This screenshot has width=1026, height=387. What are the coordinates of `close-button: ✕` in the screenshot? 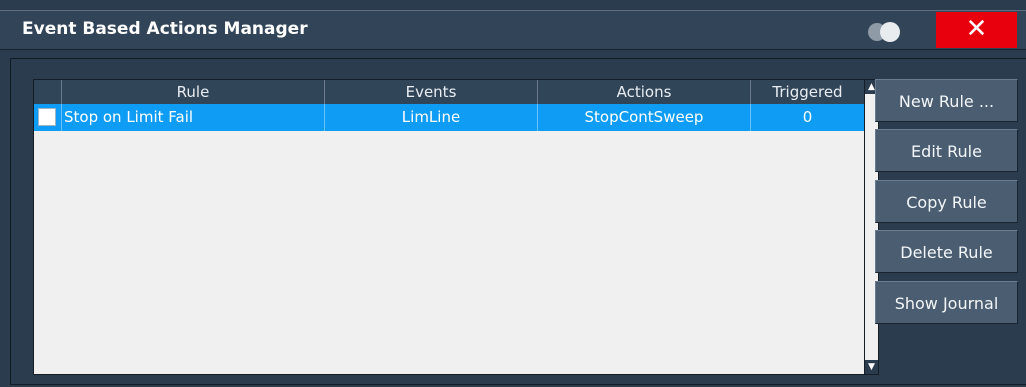 It's located at (976, 30).